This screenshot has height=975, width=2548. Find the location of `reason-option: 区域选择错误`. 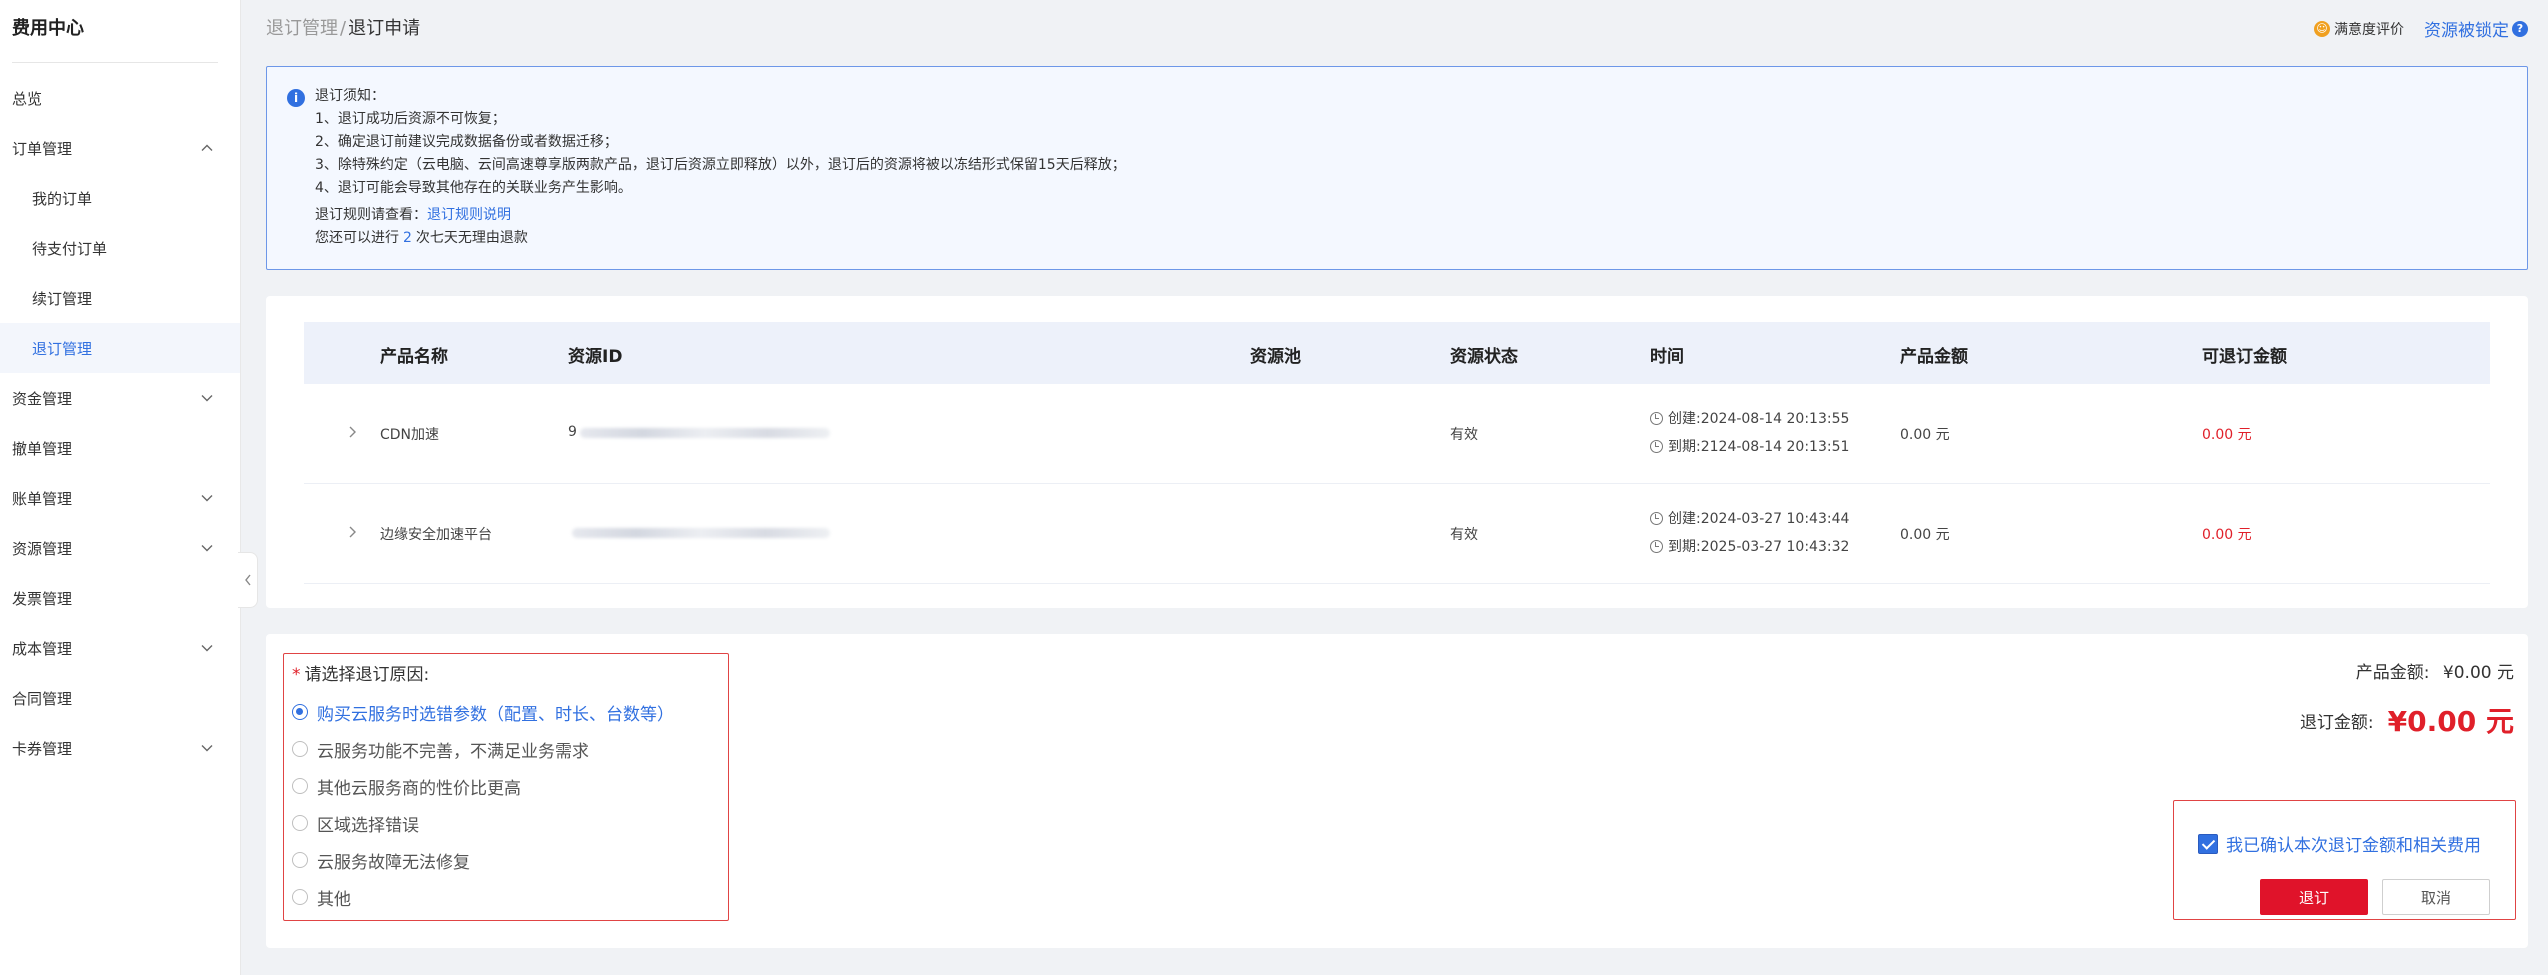

reason-option: 区域选择错误 is located at coordinates (355, 823).